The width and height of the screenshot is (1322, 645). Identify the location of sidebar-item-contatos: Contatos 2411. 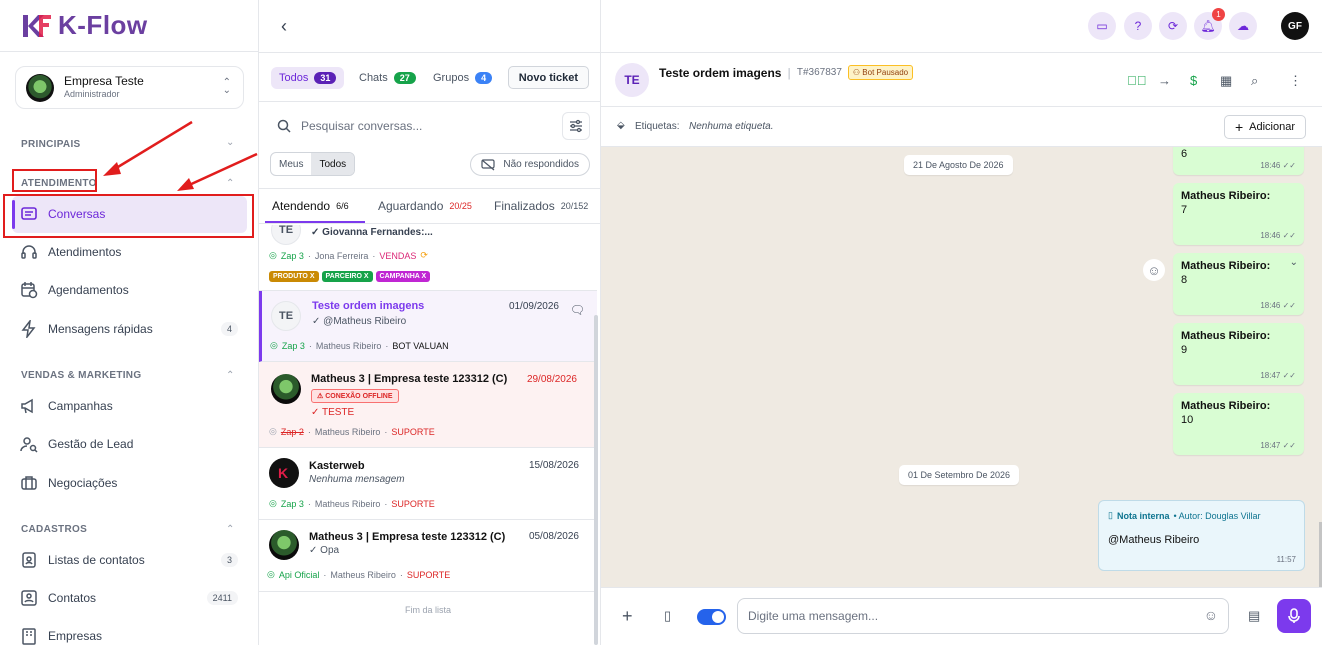
(129, 598).